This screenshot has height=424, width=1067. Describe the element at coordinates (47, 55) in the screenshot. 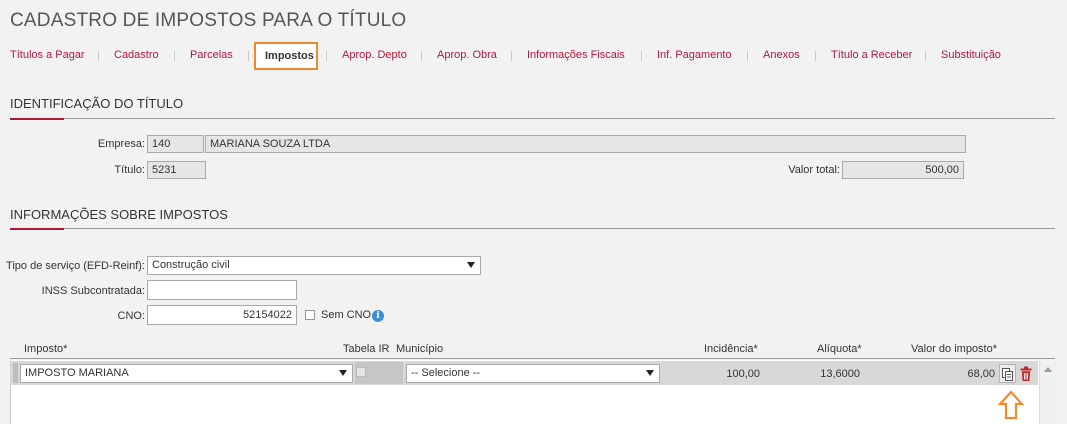

I see `tab-titulos-a-pagar: Títulos a Pagar` at that location.